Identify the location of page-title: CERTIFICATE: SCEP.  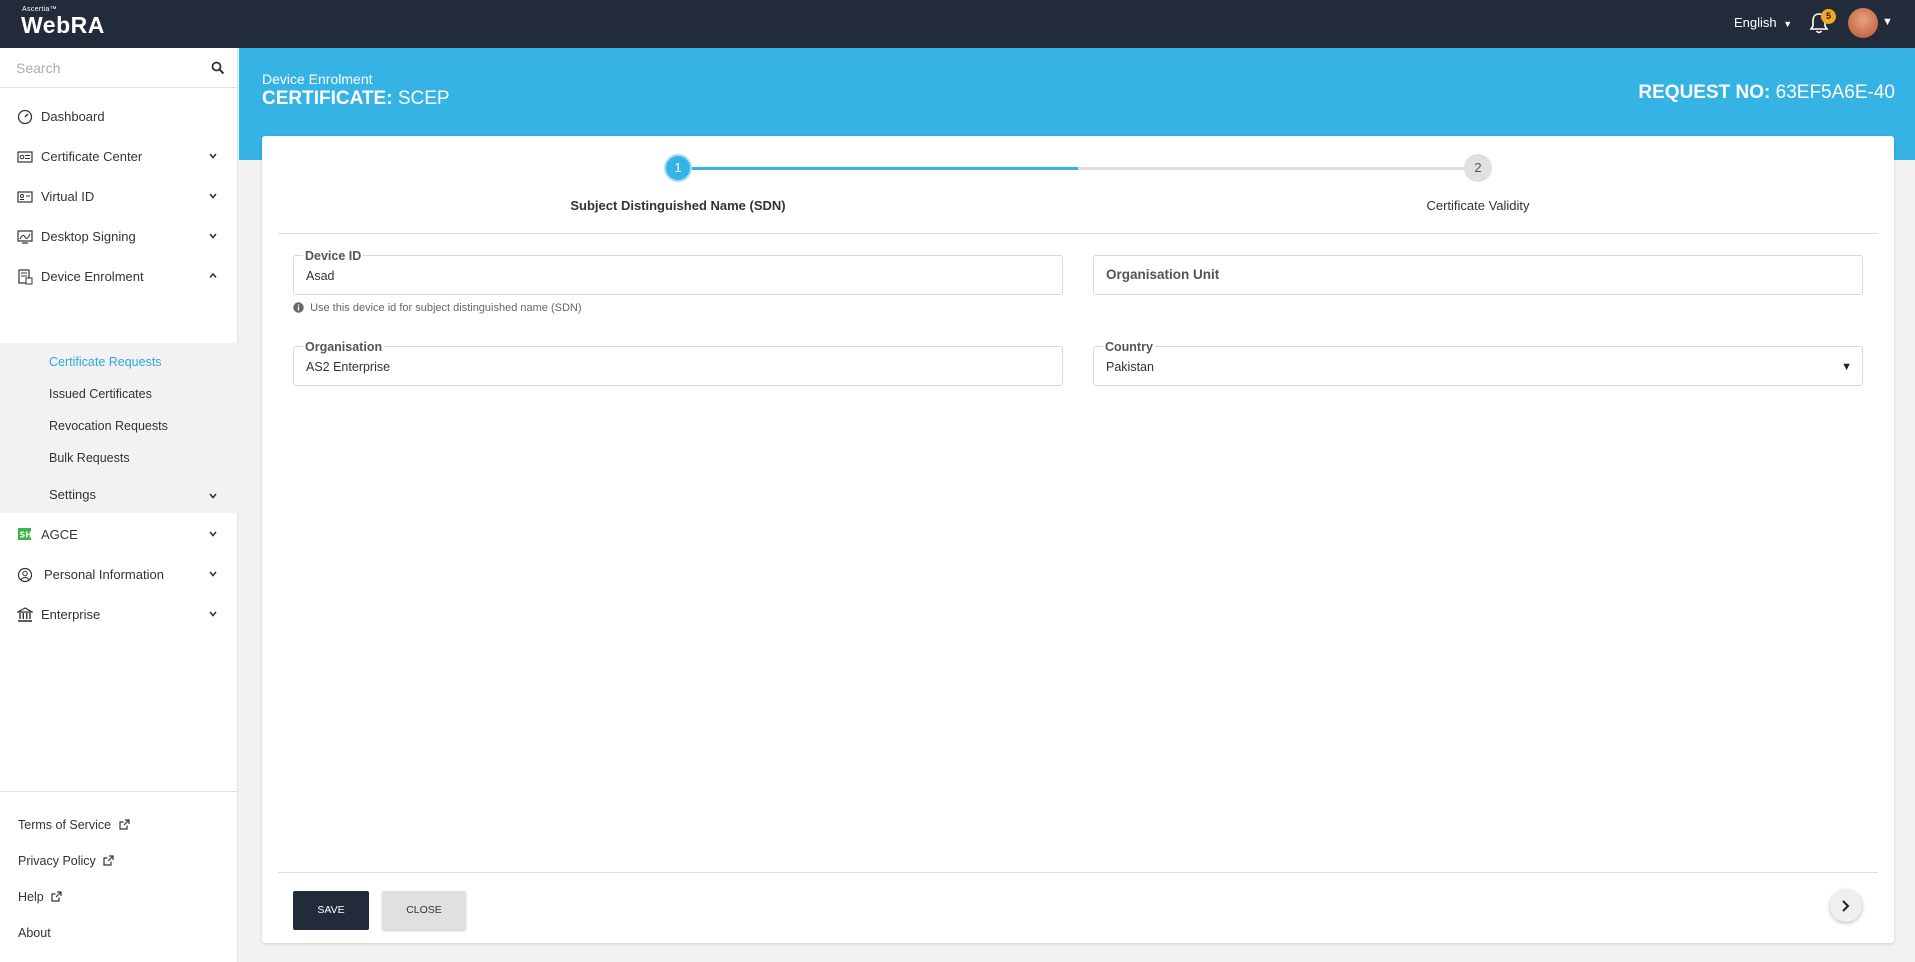
(356, 99).